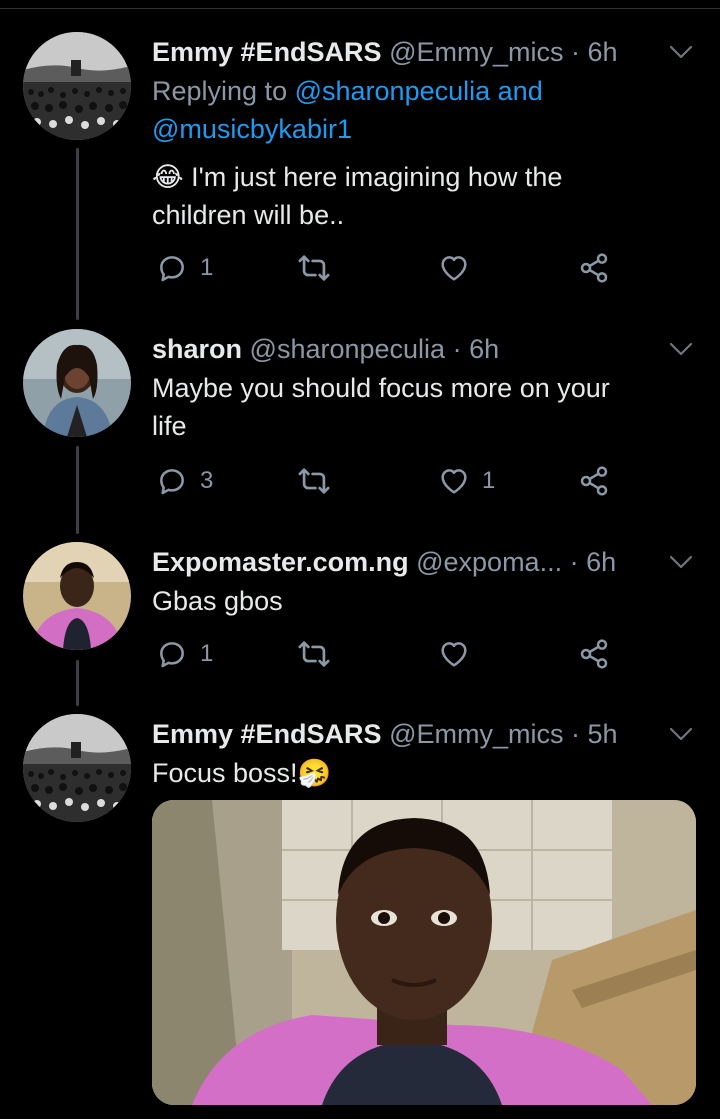 The height and width of the screenshot is (1119, 720). I want to click on tweet-text: Maybe you should focus more on your life, so click(424, 407).